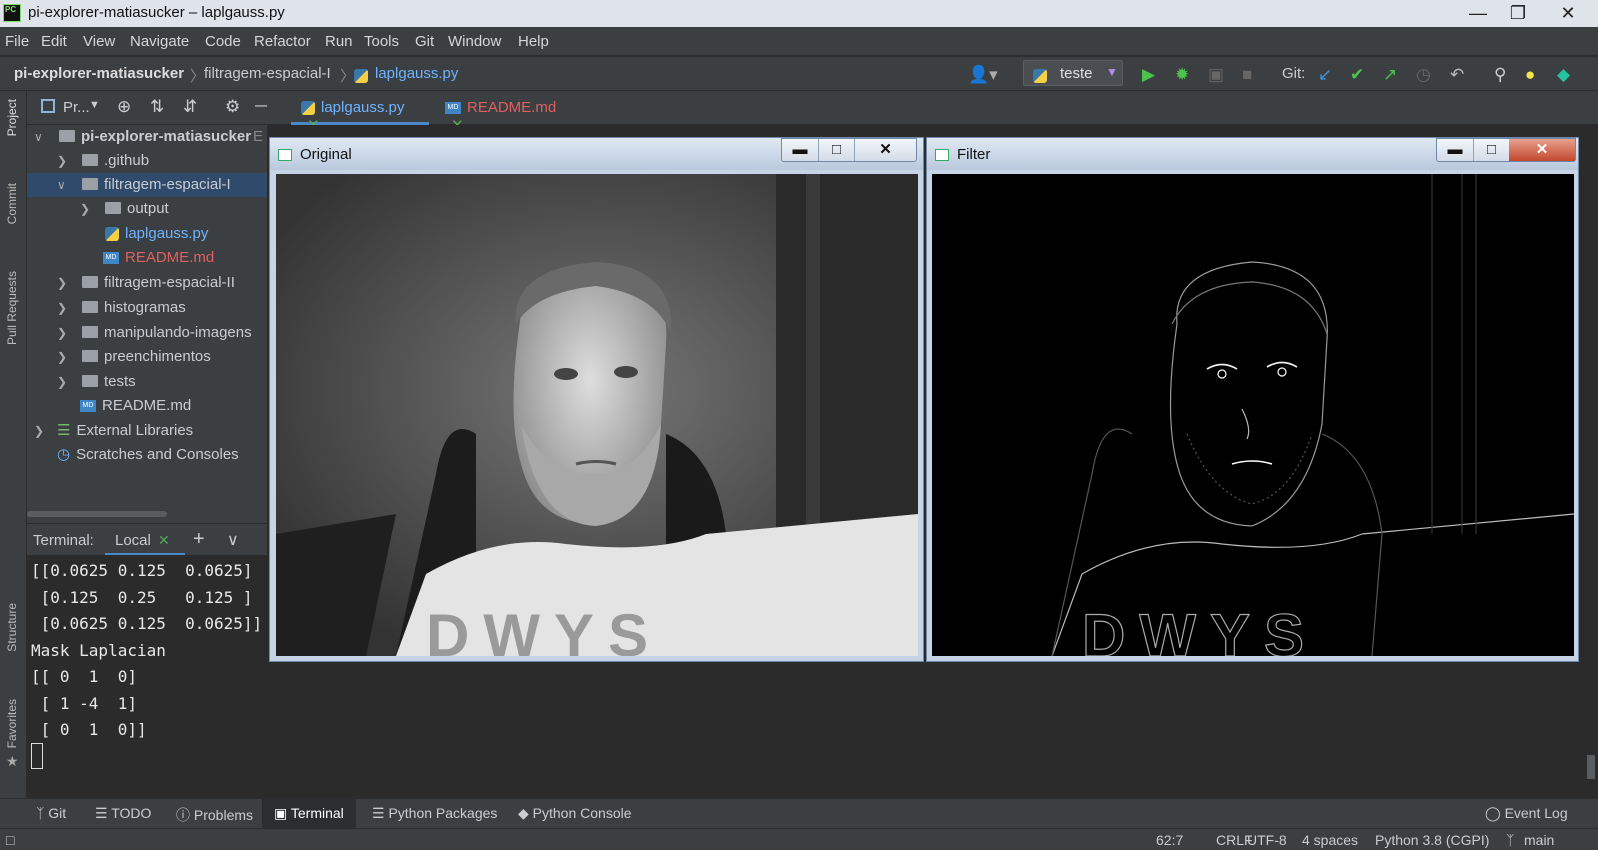 The image size is (1598, 850). What do you see at coordinates (1247, 75) in the screenshot?
I see `stop-icon: ■` at bounding box center [1247, 75].